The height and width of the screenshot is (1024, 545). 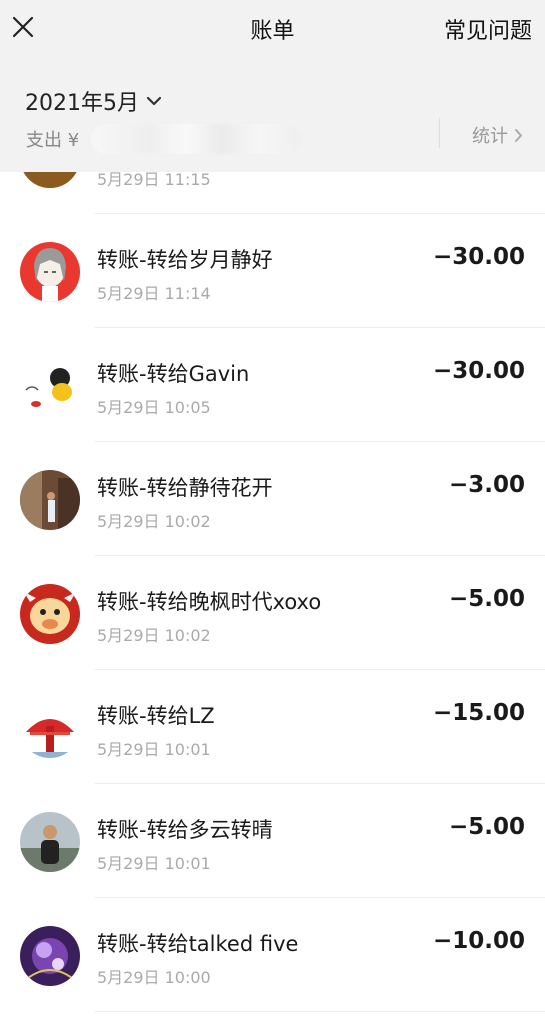 What do you see at coordinates (185, 488) in the screenshot?
I see `transaction-title: 转账-转给静待花开` at bounding box center [185, 488].